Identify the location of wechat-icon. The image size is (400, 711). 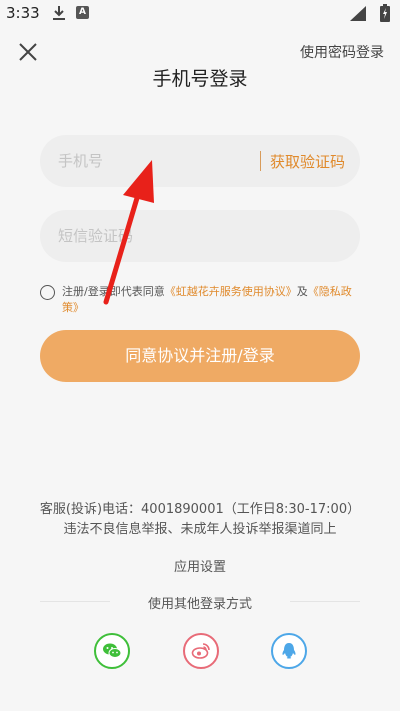
(112, 650).